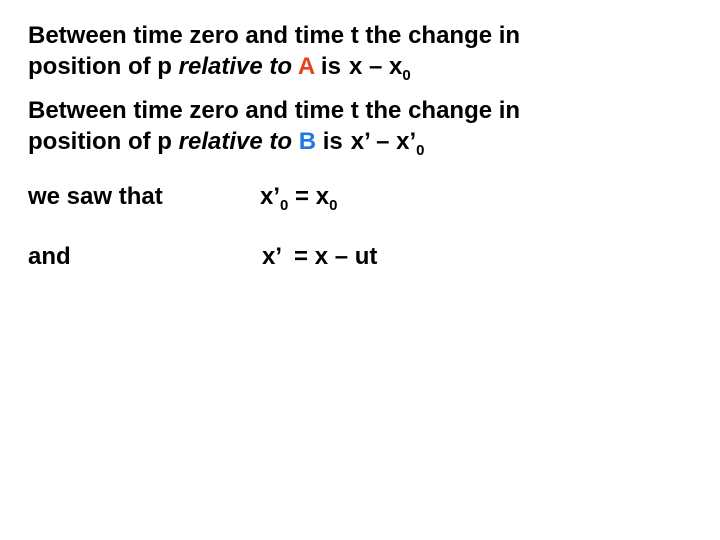 Image resolution: width=720 pixels, height=540 pixels. I want to click on expression-main: x’ – x’, so click(383, 141).